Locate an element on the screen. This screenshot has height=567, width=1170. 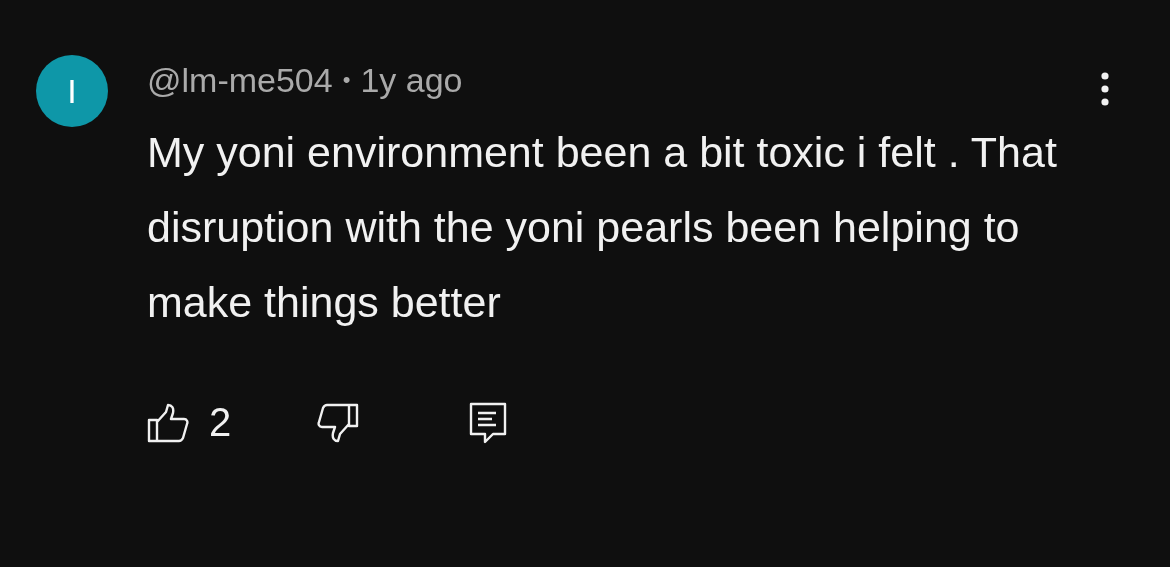
author-handle: @lm-me504 is located at coordinates (240, 80).